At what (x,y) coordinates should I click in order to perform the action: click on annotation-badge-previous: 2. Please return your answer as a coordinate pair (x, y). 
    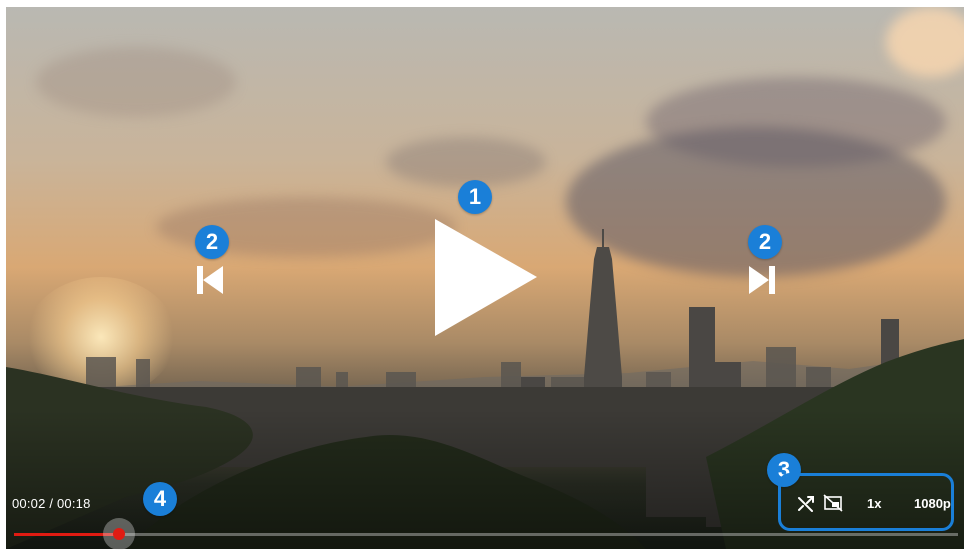
    Looking at the image, I should click on (212, 242).